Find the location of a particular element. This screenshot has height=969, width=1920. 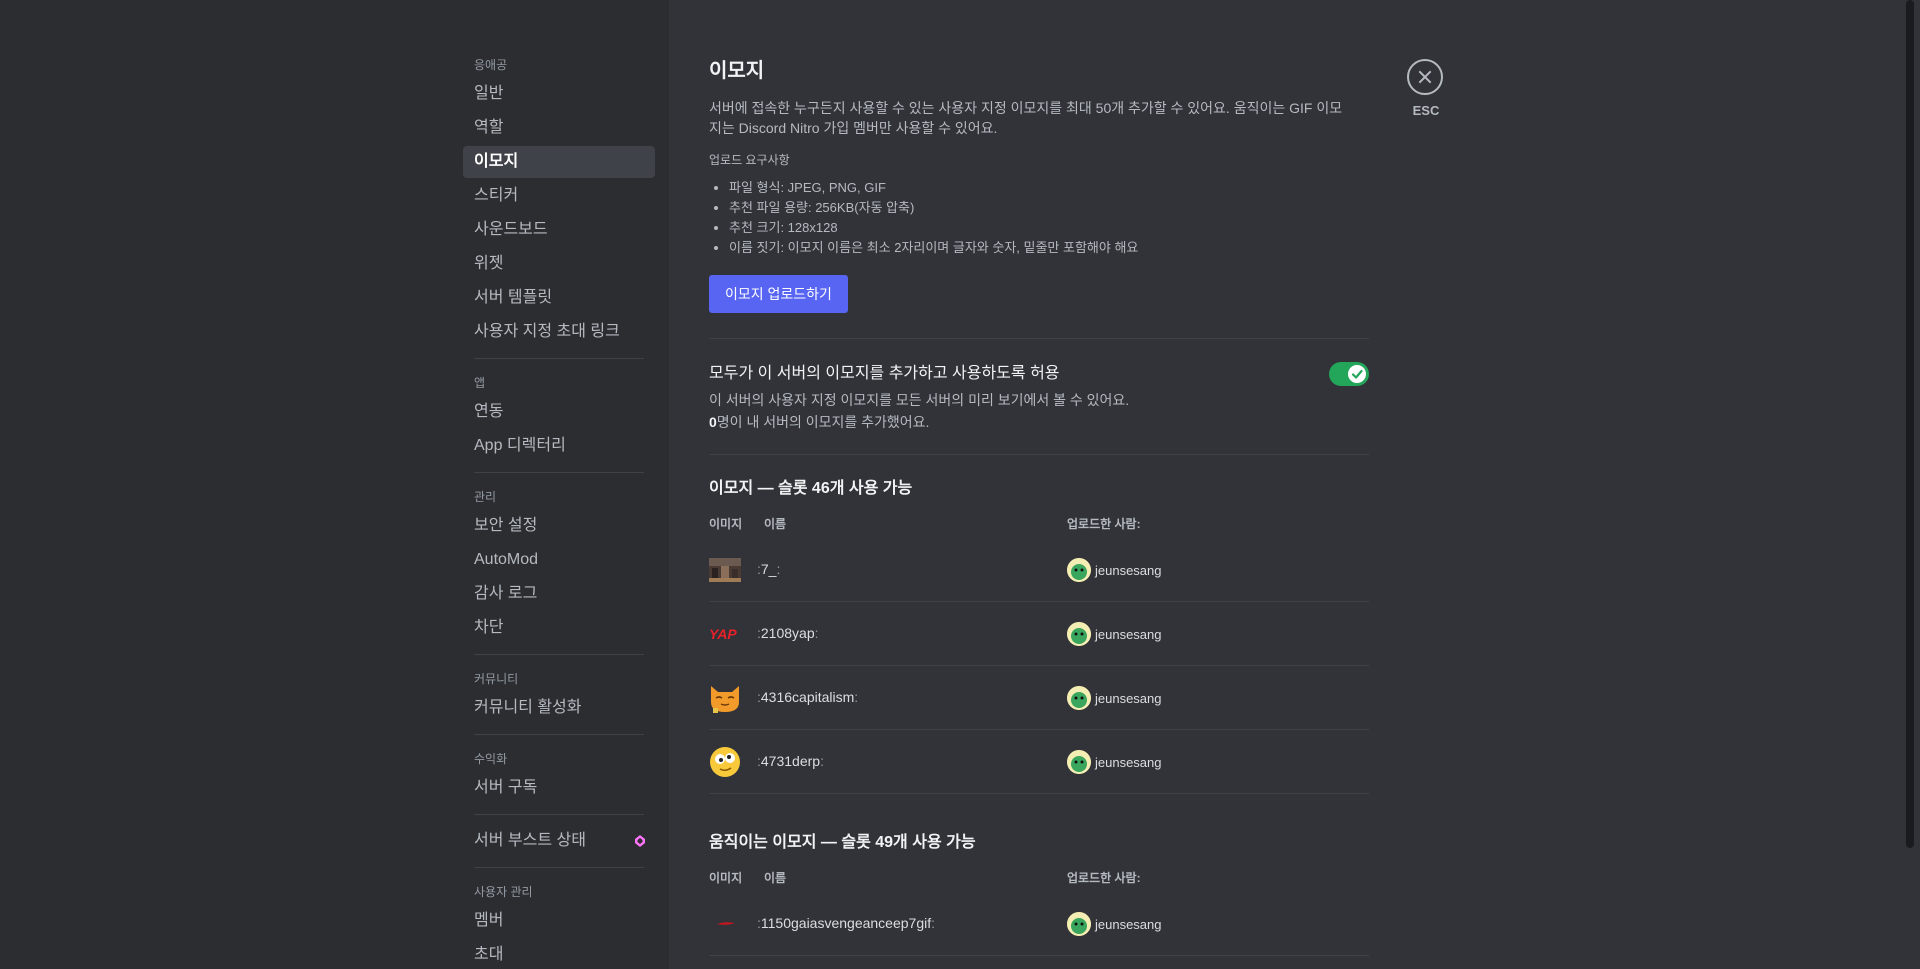

sidebar-section-header: 응애공 is located at coordinates (491, 65).